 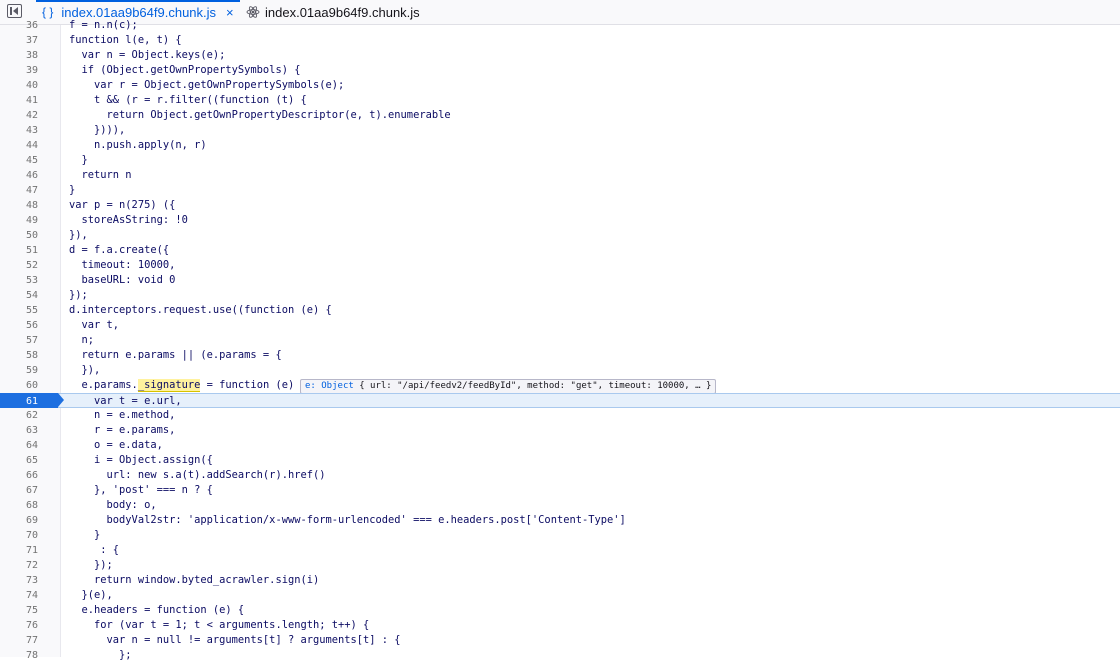 What do you see at coordinates (560, 40) in the screenshot?
I see `code-line: 37 function l(e, t) {` at bounding box center [560, 40].